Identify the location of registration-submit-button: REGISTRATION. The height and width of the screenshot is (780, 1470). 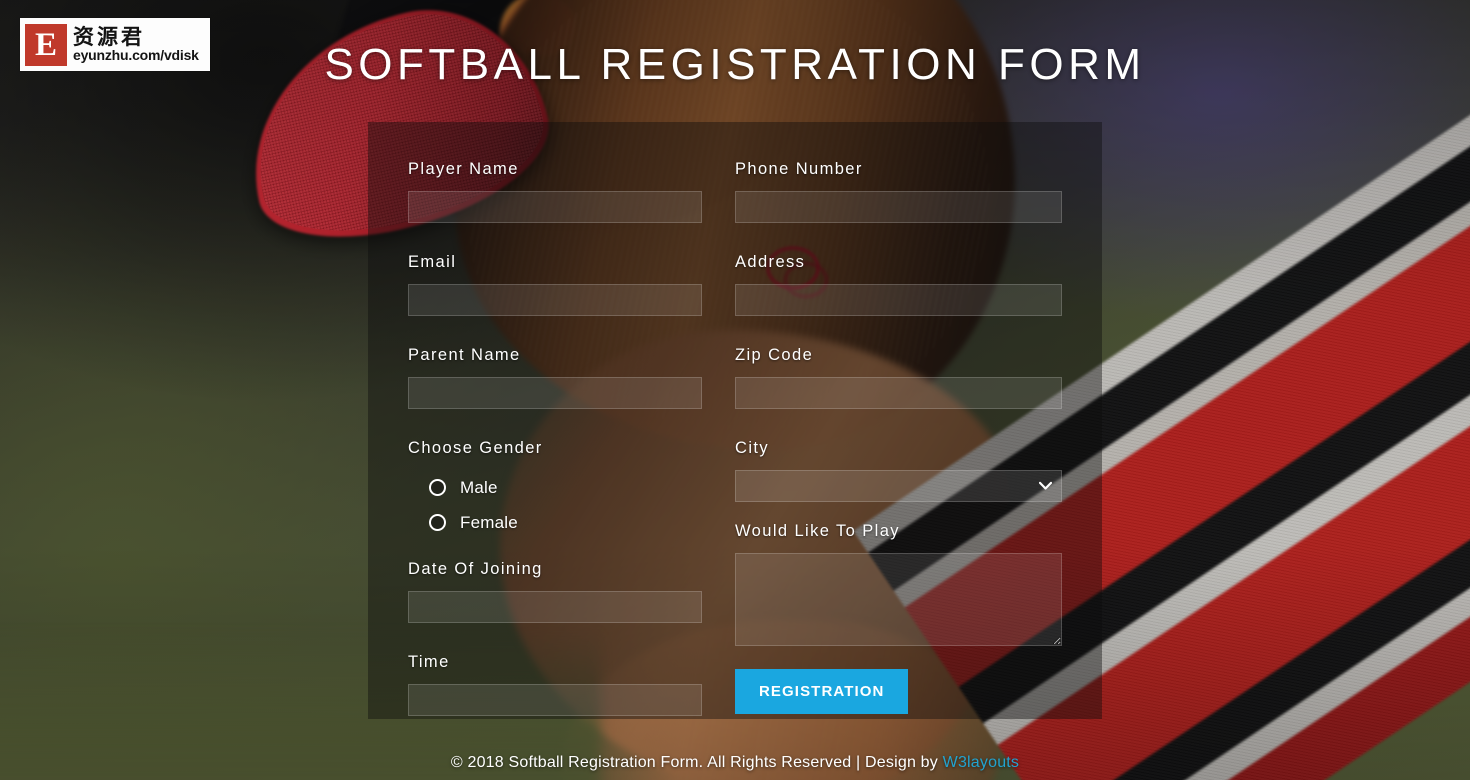
(822, 691).